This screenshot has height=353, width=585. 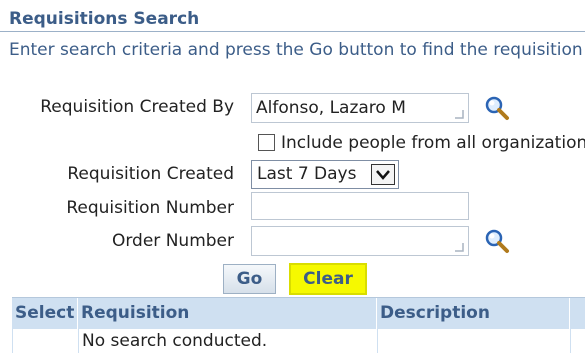 What do you see at coordinates (292, 31) in the screenshot?
I see `title-divider` at bounding box center [292, 31].